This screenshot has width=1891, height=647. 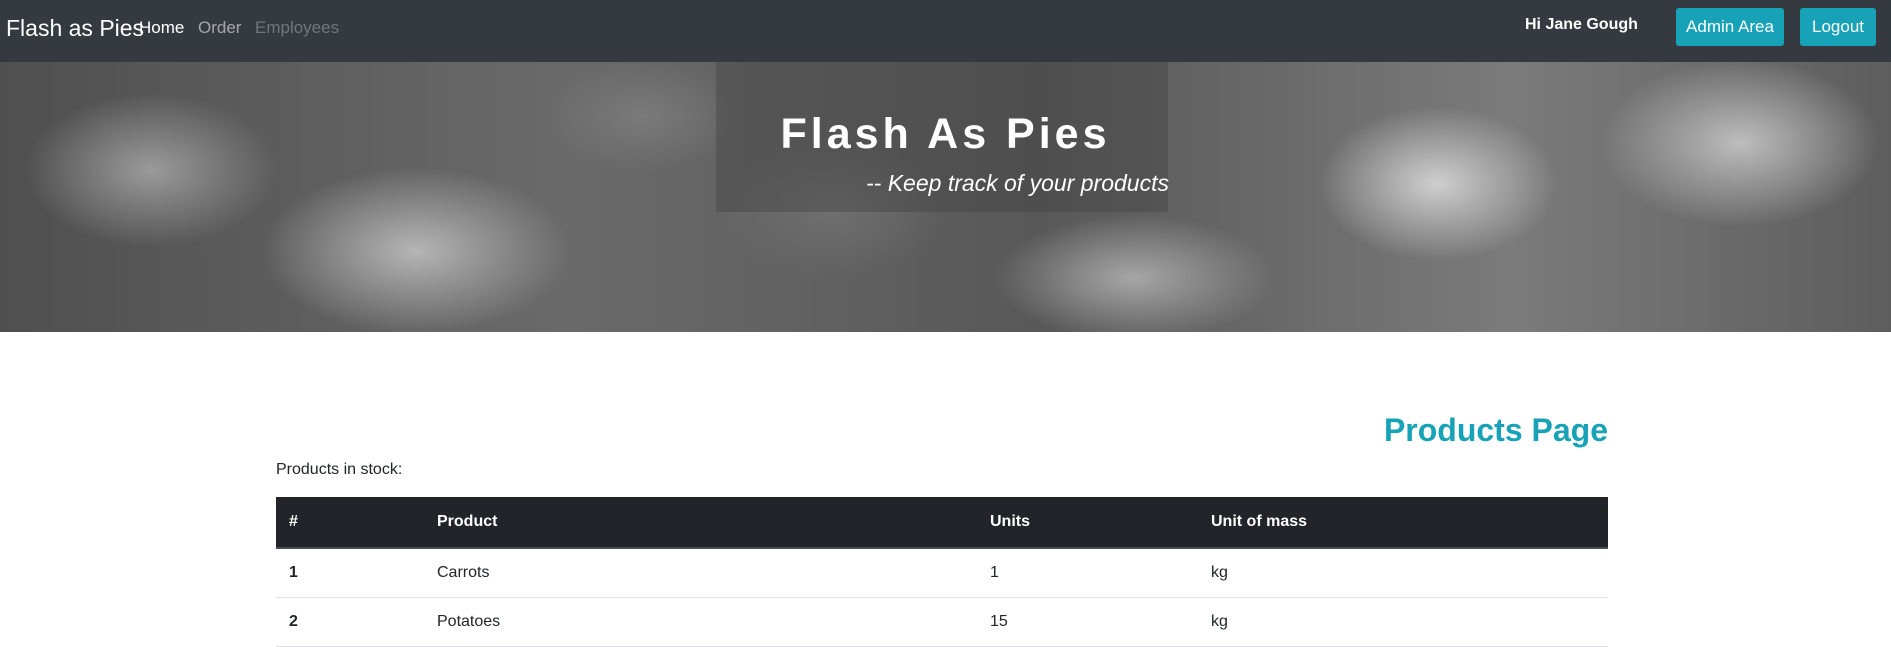 What do you see at coordinates (161, 28) in the screenshot?
I see `nav-link-home: Home` at bounding box center [161, 28].